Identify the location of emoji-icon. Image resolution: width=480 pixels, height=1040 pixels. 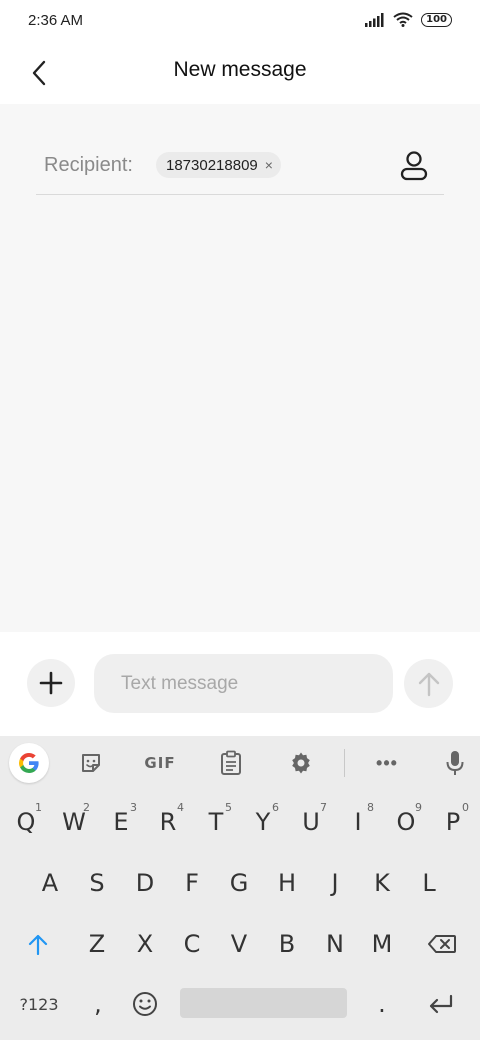
(145, 1004).